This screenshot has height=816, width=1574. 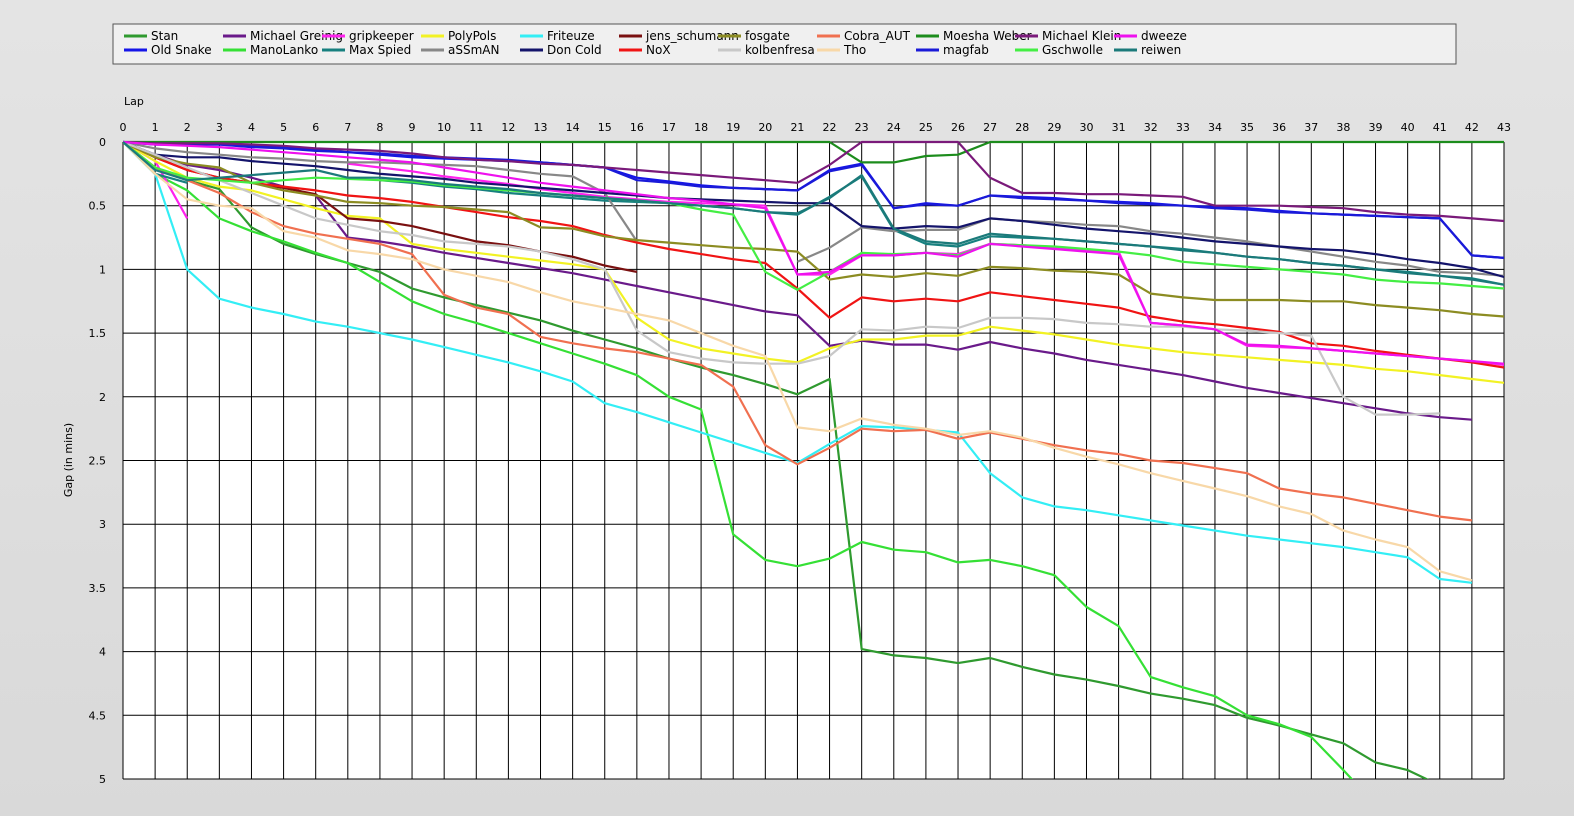 I want to click on legend-label: Tho, so click(x=854, y=50).